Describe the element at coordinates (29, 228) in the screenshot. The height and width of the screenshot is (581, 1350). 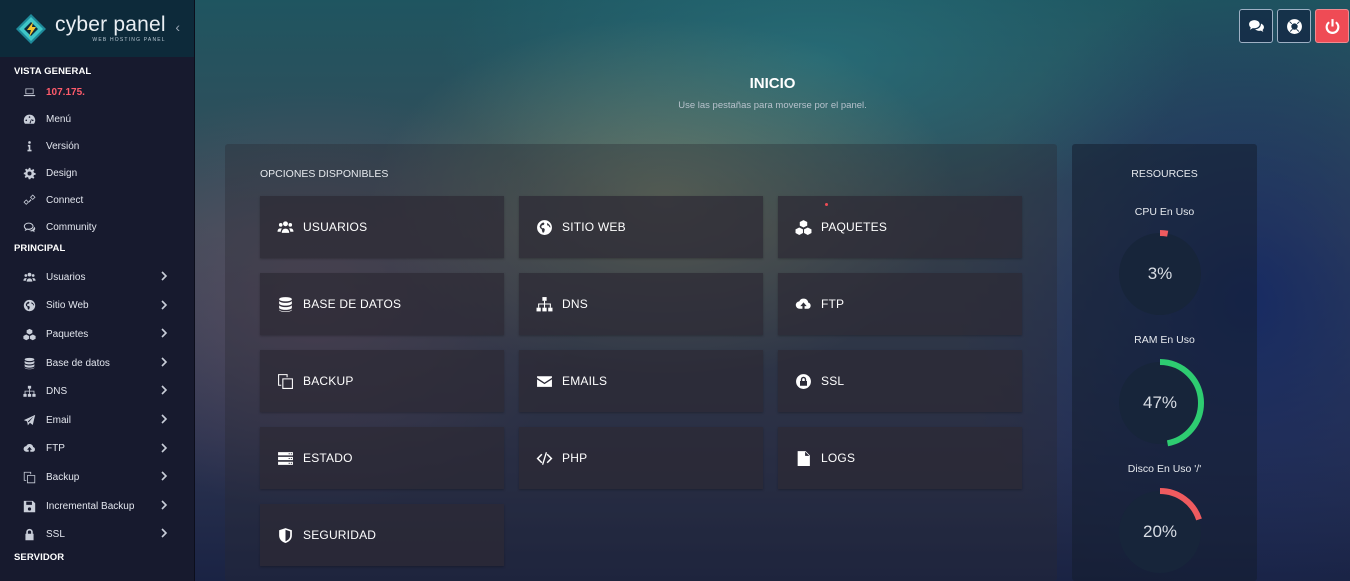
I see `comments-icon` at that location.